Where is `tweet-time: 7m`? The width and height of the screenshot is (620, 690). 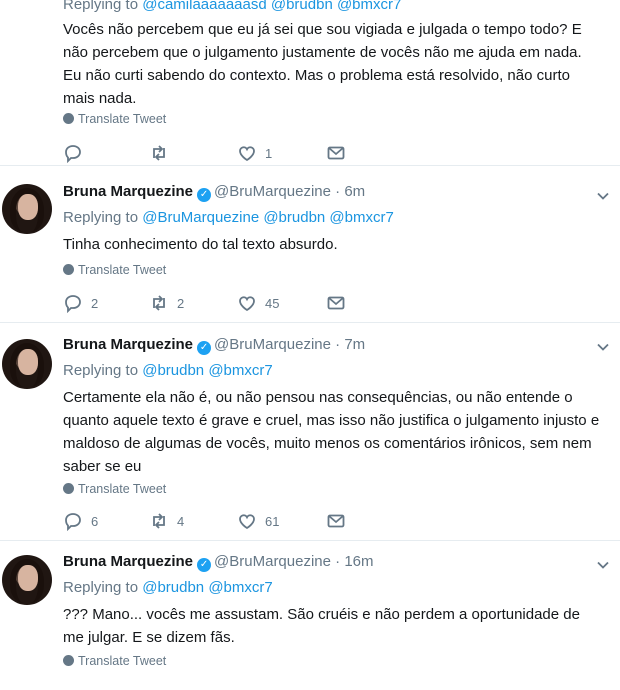
tweet-time: 7m is located at coordinates (354, 344).